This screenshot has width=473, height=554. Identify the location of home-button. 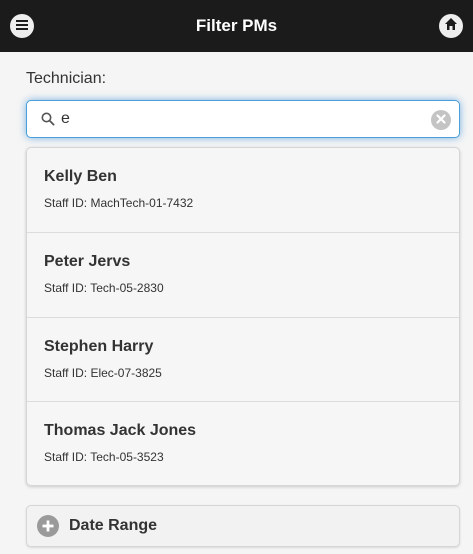
(451, 26).